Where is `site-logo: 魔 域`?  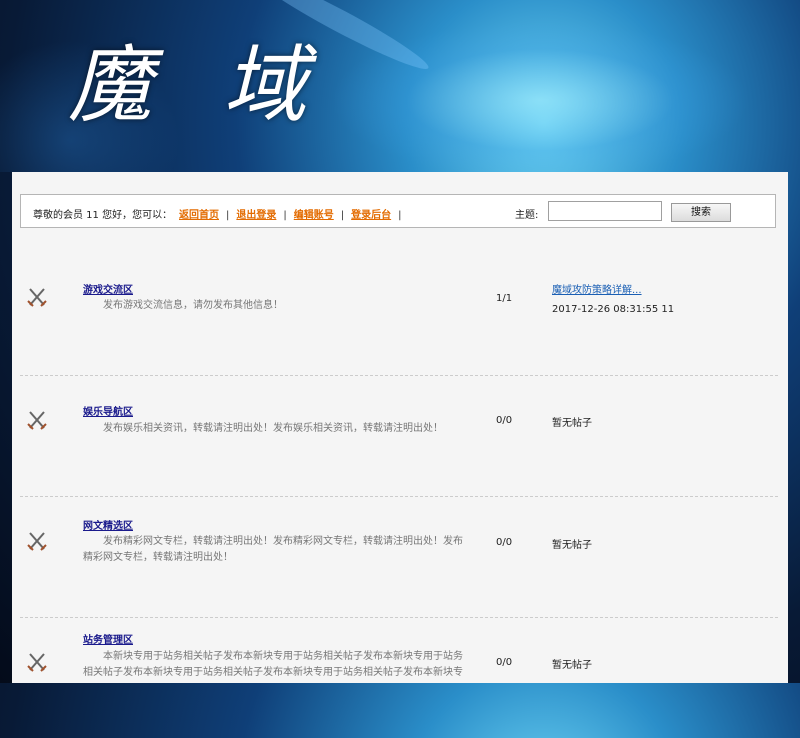
site-logo: 魔 域 is located at coordinates (198, 85).